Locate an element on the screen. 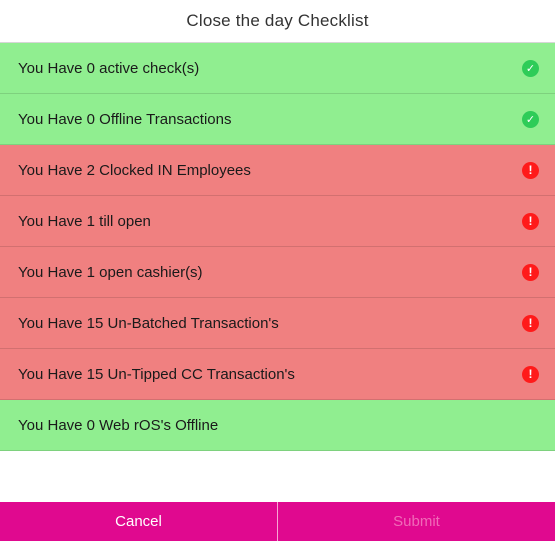 The width and height of the screenshot is (555, 541). cancel-button: Cancel is located at coordinates (138, 521).